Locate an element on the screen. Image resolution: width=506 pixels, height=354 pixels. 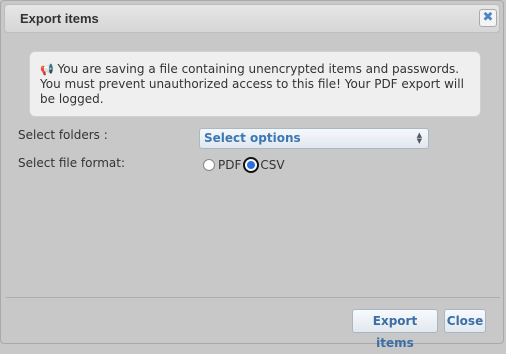
dialog-title: Export items is located at coordinates (59, 18).